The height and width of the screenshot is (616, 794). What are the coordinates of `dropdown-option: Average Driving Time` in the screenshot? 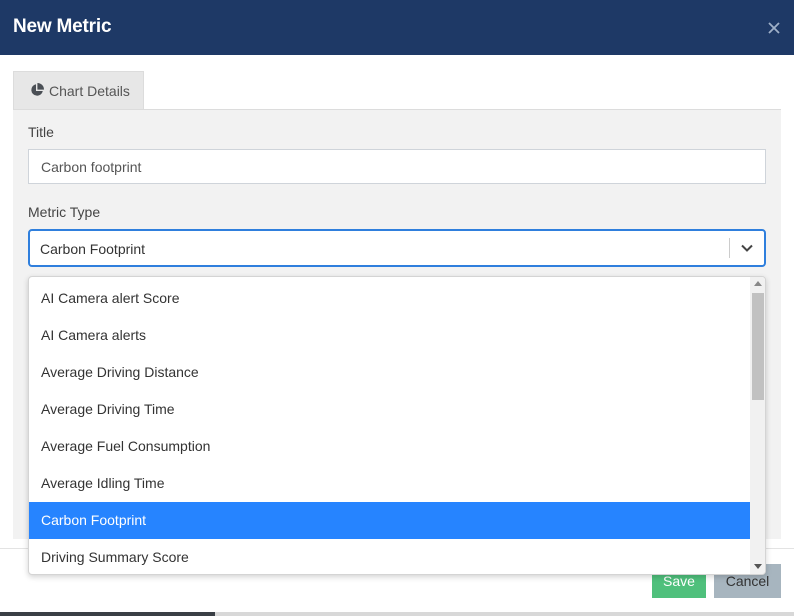 It's located at (389, 409).